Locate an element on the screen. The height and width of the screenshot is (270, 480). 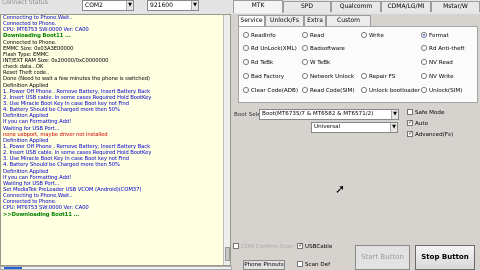
opt-network-unlock: Network Unlock is located at coordinates (328, 77).